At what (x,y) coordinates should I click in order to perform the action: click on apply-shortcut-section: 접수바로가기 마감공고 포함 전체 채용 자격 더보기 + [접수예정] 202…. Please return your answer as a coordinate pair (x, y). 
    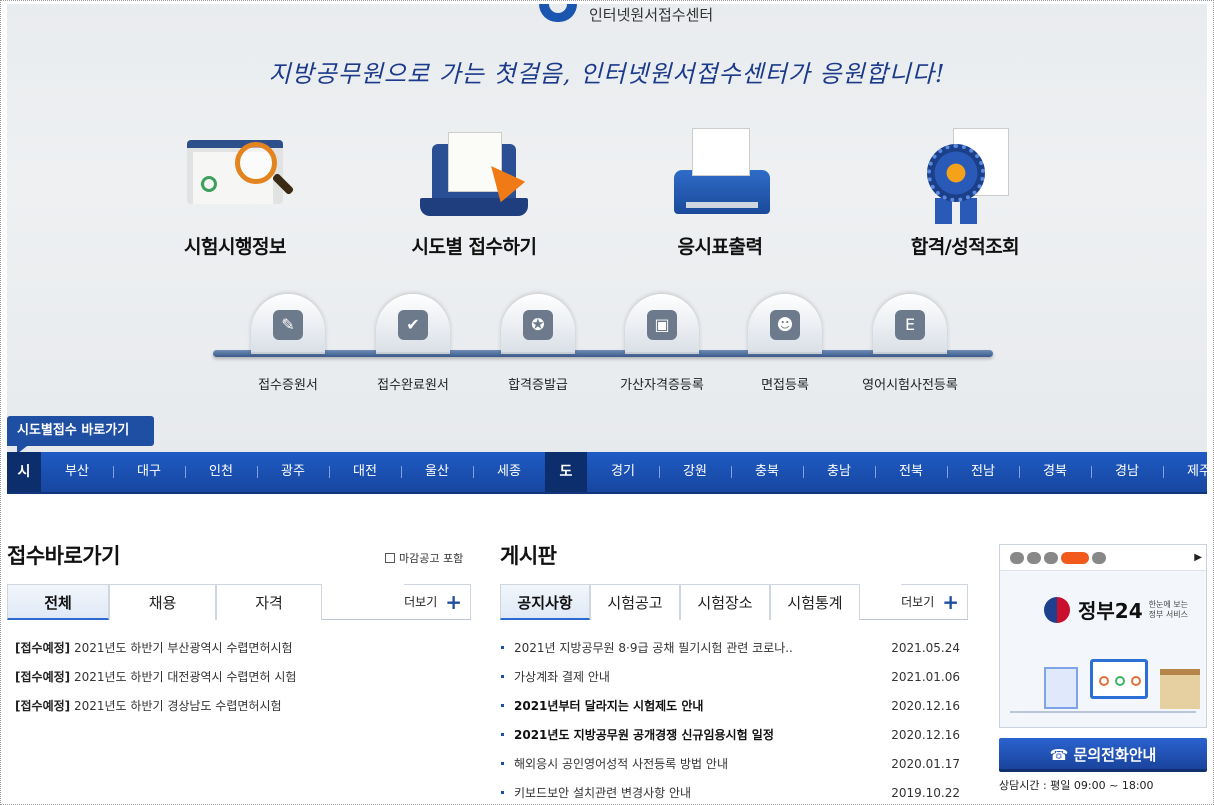
    Looking at the image, I should click on (239, 626).